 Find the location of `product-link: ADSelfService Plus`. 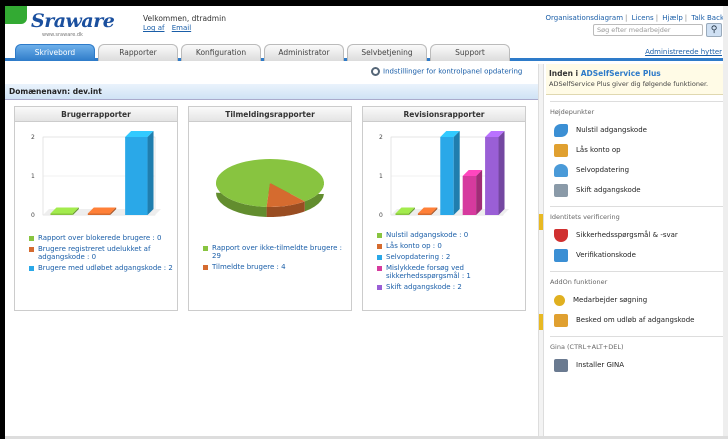

product-link: ADSelfService Plus is located at coordinates (621, 73).